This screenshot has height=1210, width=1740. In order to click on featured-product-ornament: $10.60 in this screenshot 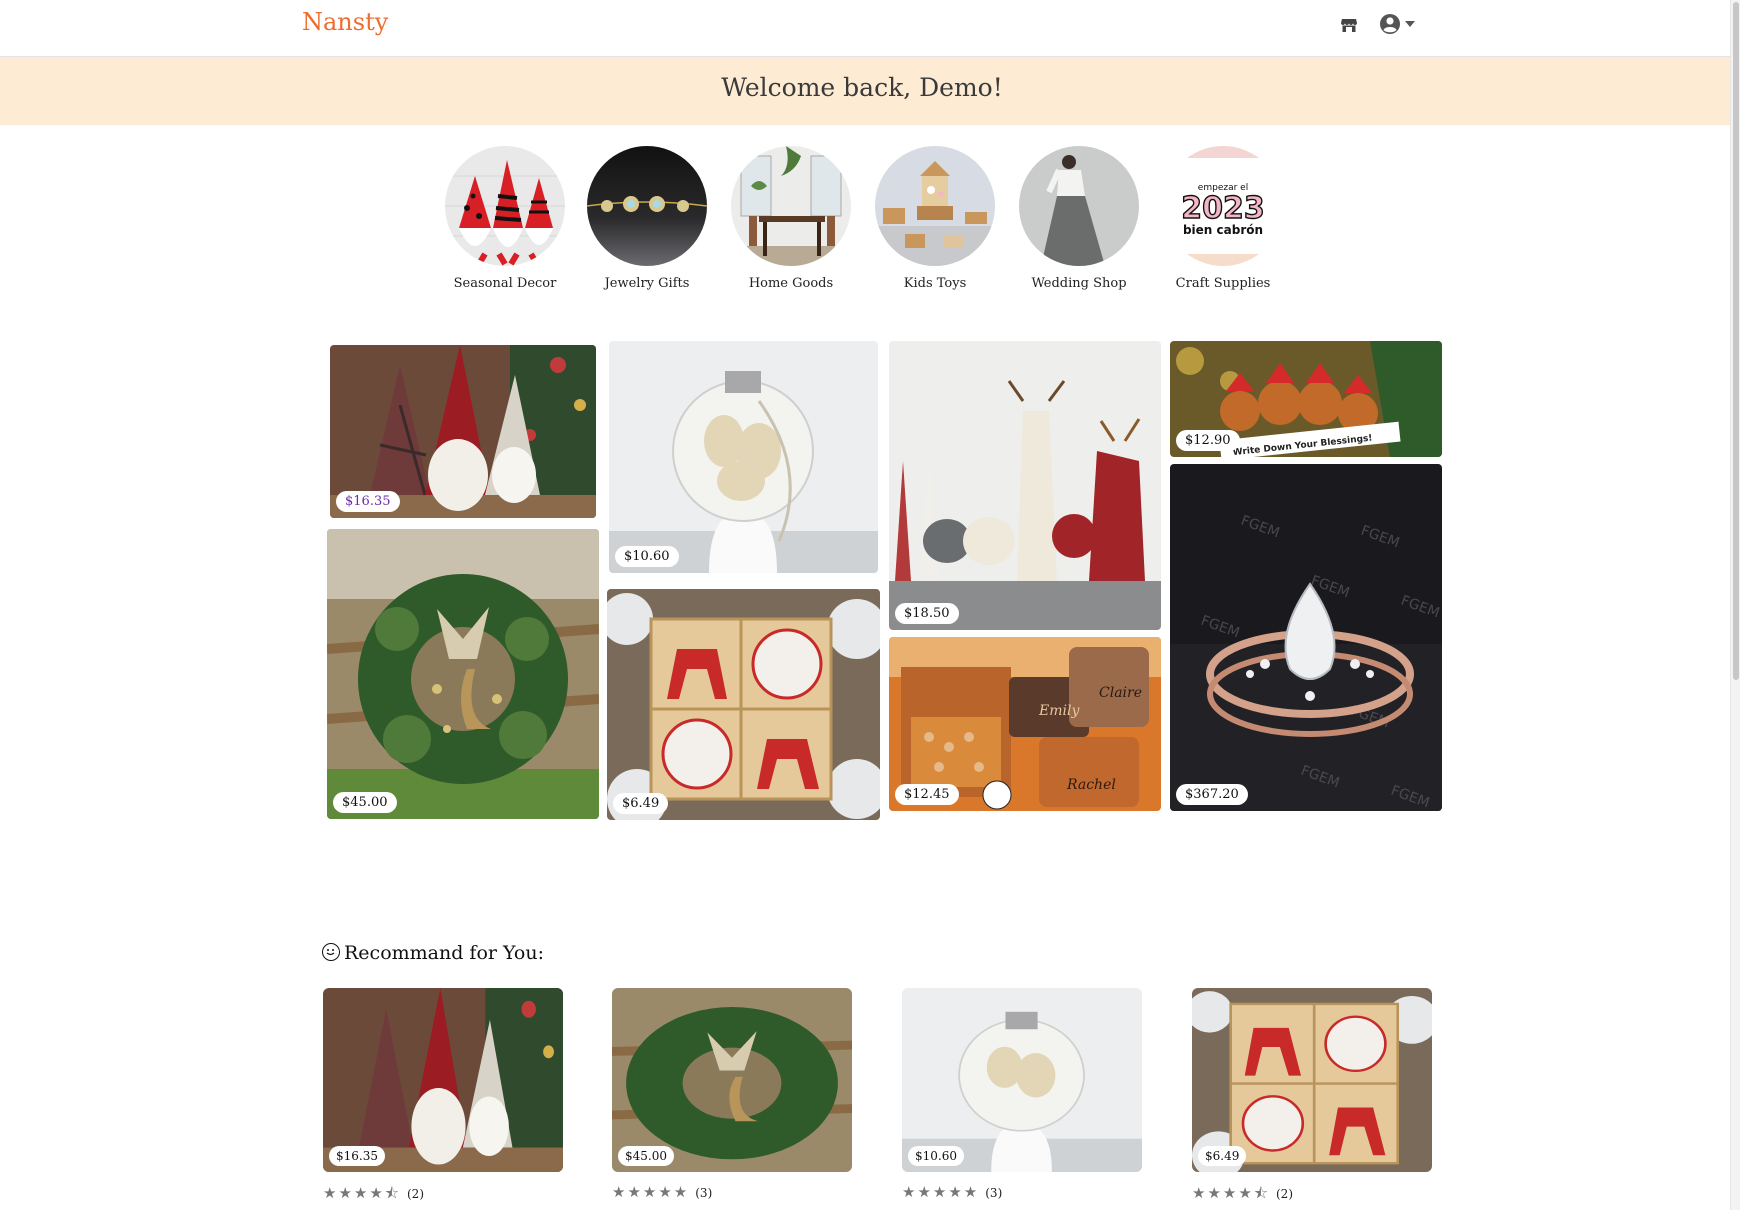, I will do `click(743, 457)`.